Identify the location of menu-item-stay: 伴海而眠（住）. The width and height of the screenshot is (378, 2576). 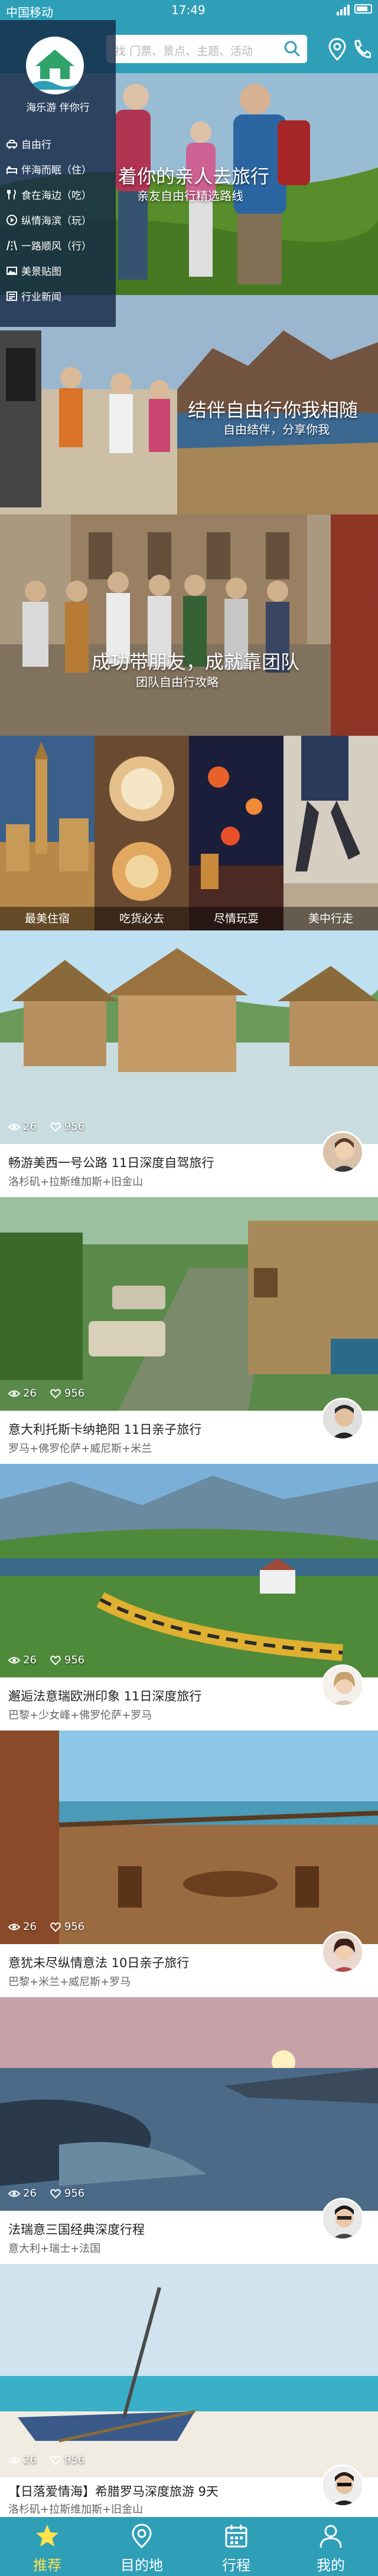
(49, 169).